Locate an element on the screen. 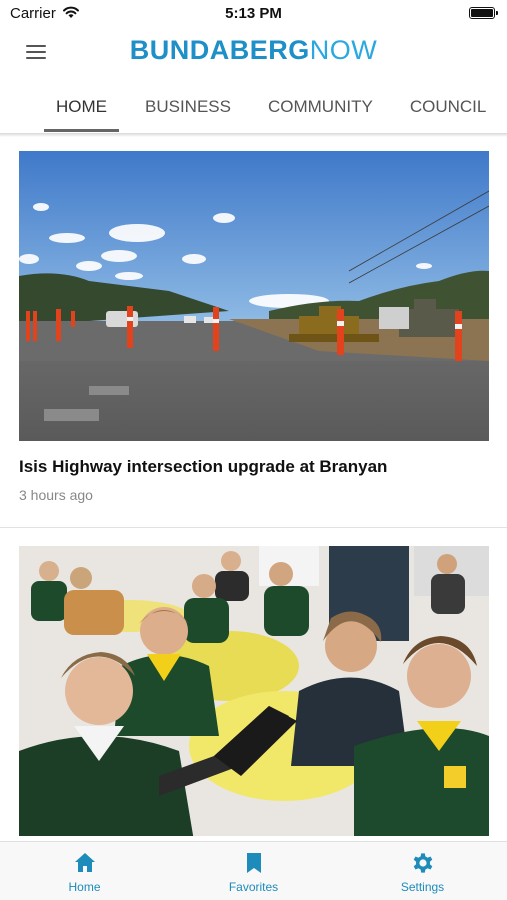 This screenshot has width=507, height=900. tab-bar-settings: Settings is located at coordinates (422, 871).